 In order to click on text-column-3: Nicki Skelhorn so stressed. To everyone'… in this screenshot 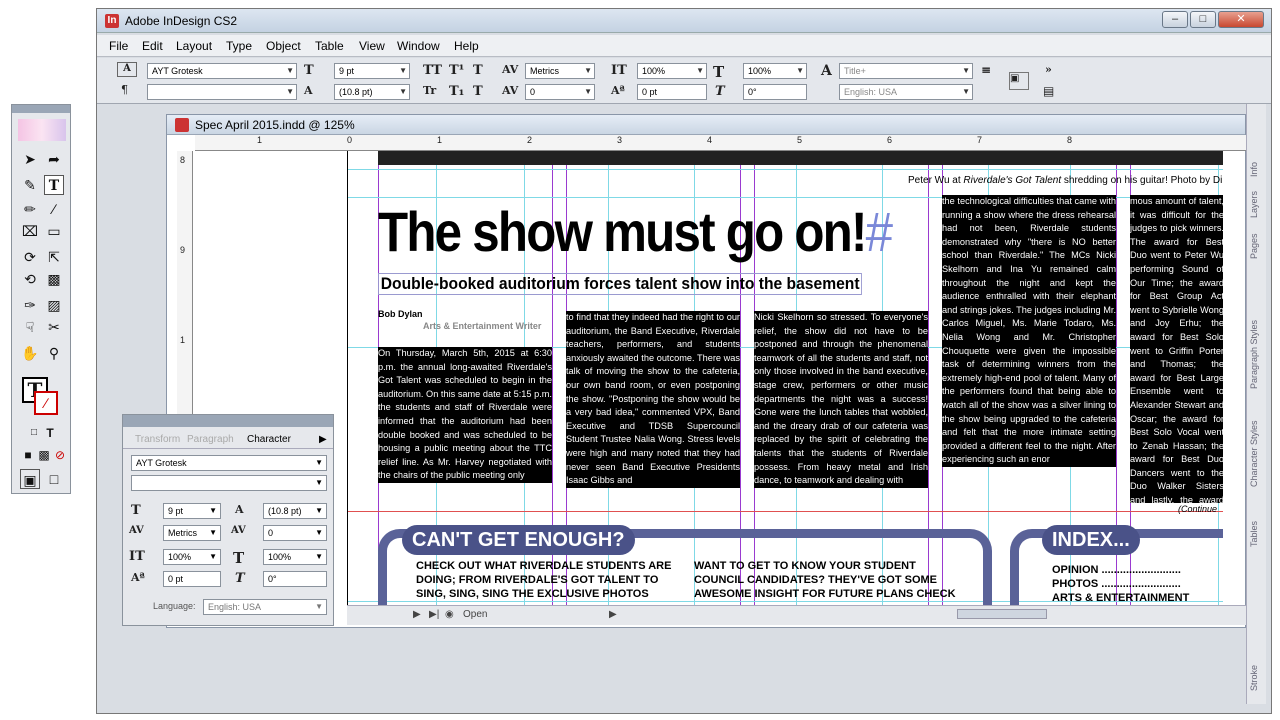, I will do `click(841, 407)`.